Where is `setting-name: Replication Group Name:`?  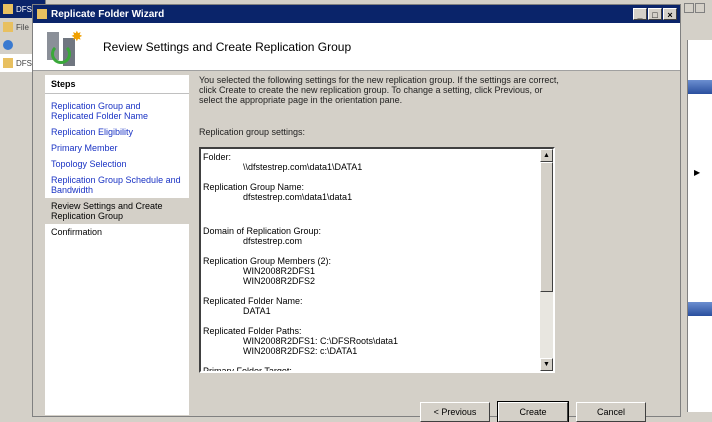 setting-name: Replication Group Name: is located at coordinates (254, 187).